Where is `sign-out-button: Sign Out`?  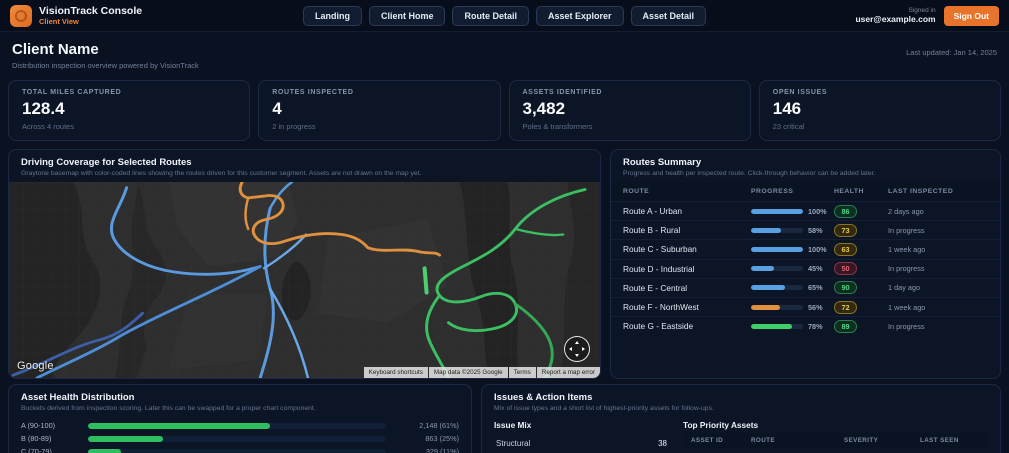 sign-out-button: Sign Out is located at coordinates (971, 15).